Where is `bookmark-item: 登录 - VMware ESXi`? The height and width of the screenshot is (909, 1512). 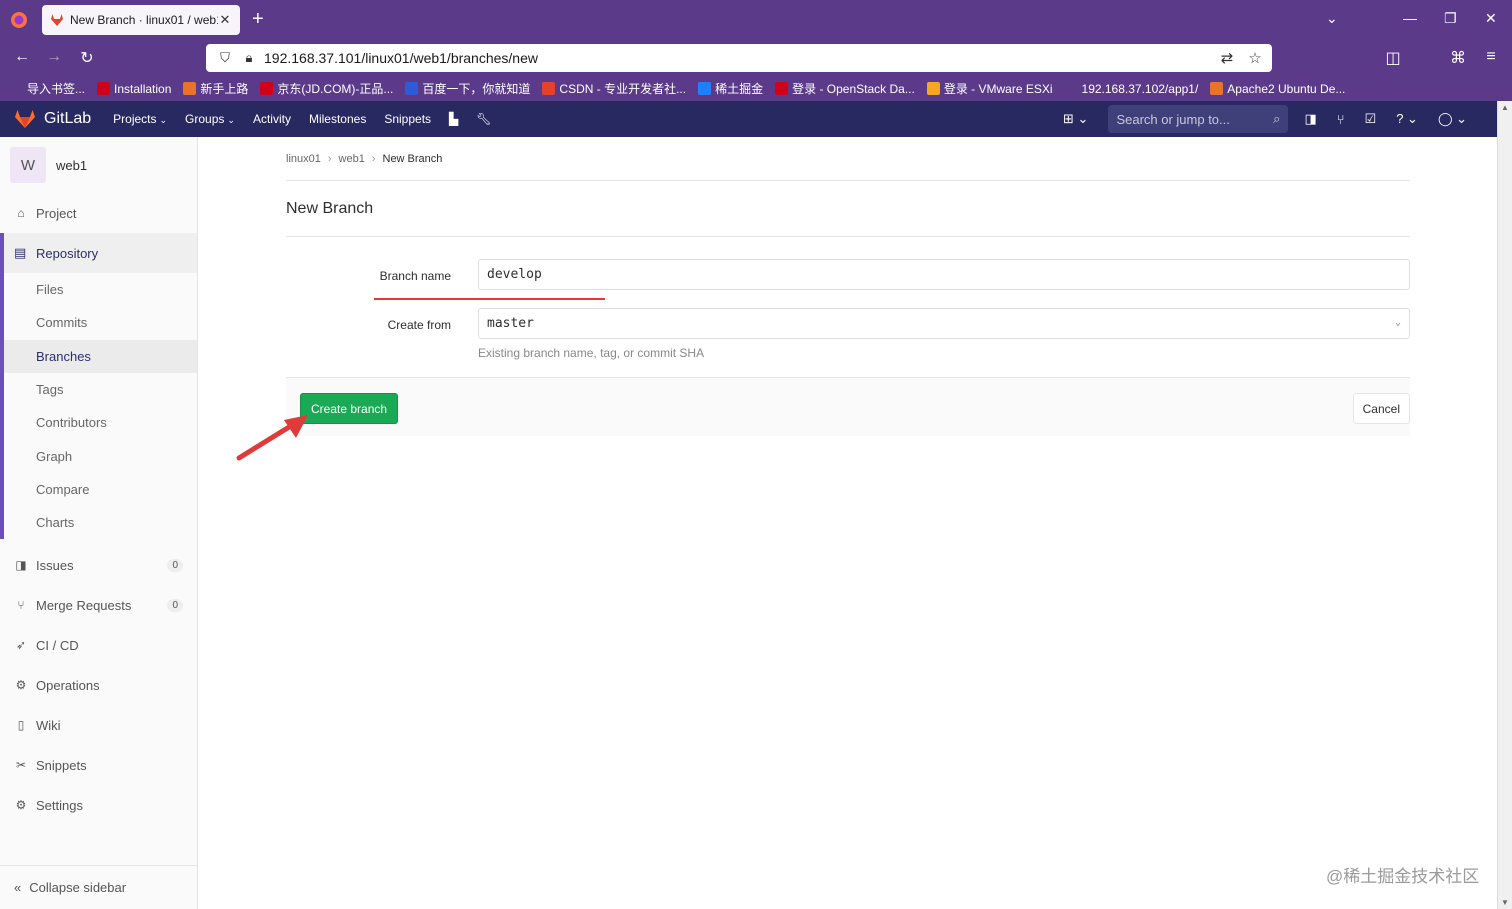 bookmark-item: 登录 - VMware ESXi is located at coordinates (989, 88).